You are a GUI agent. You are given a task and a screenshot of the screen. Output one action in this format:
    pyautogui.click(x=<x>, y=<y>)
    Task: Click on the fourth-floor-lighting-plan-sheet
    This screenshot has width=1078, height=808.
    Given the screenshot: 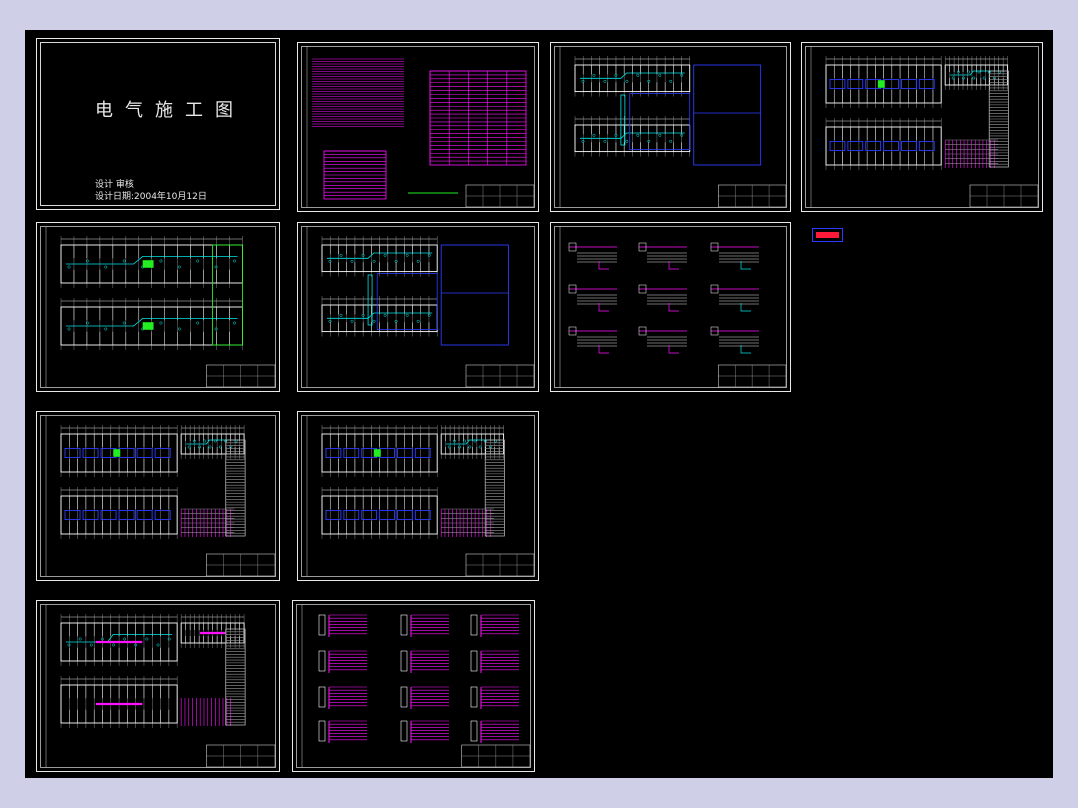 What is the action you would take?
    pyautogui.click(x=418, y=496)
    